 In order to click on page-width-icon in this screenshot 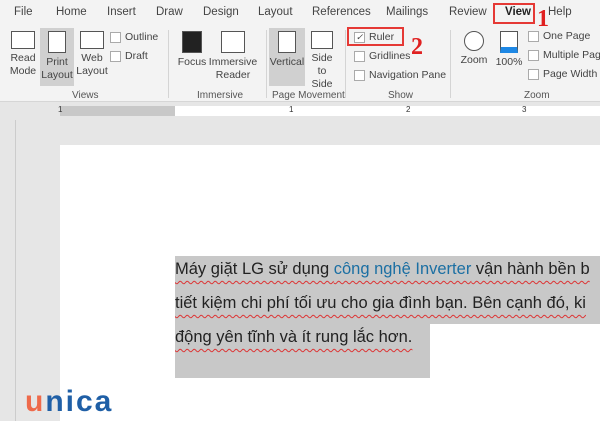, I will do `click(533, 74)`.